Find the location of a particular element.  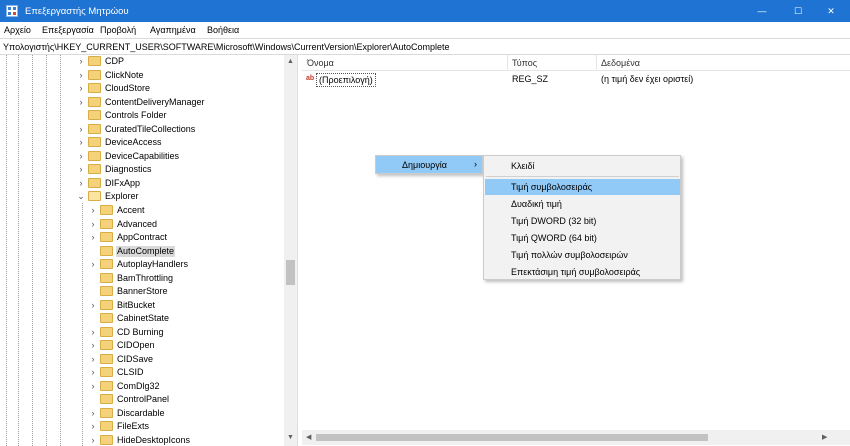

tree-node-label: CIDOpen is located at coordinates (136, 345).